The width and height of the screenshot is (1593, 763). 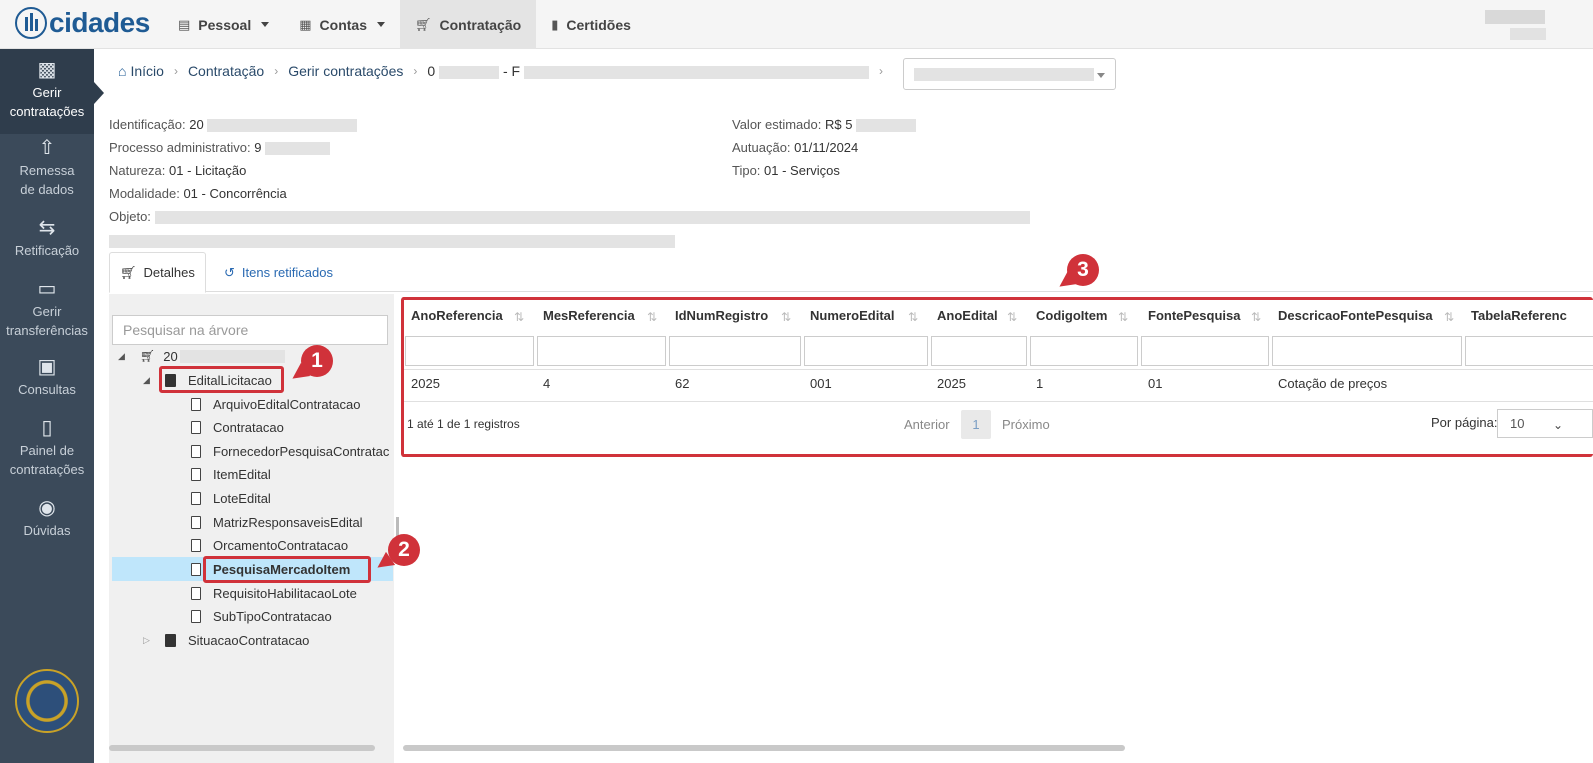 What do you see at coordinates (233, 125) in the screenshot?
I see `info-identificacao: Identificação: 20` at bounding box center [233, 125].